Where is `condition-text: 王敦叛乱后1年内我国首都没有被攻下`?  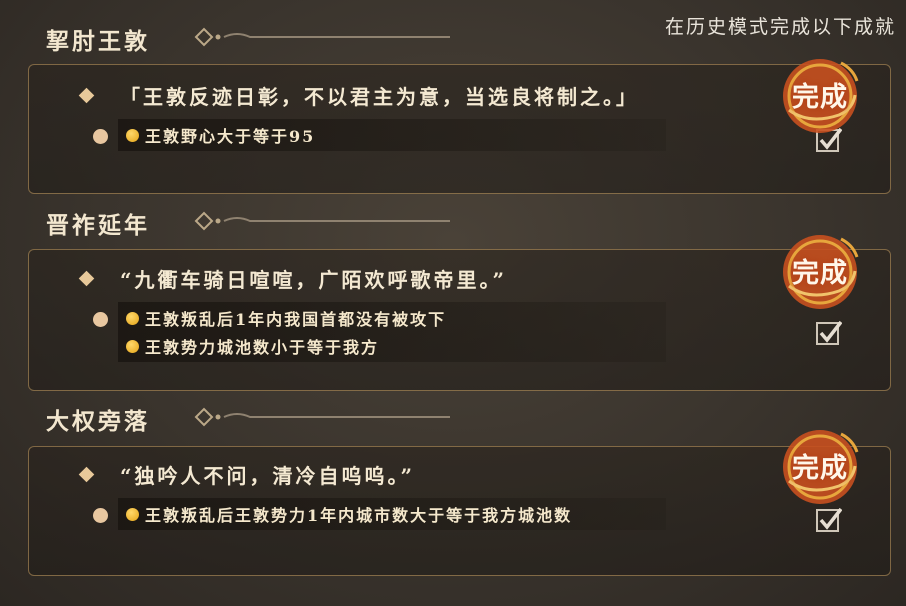
condition-text: 王敦叛乱后1年内我国首都没有被攻下 is located at coordinates (296, 319).